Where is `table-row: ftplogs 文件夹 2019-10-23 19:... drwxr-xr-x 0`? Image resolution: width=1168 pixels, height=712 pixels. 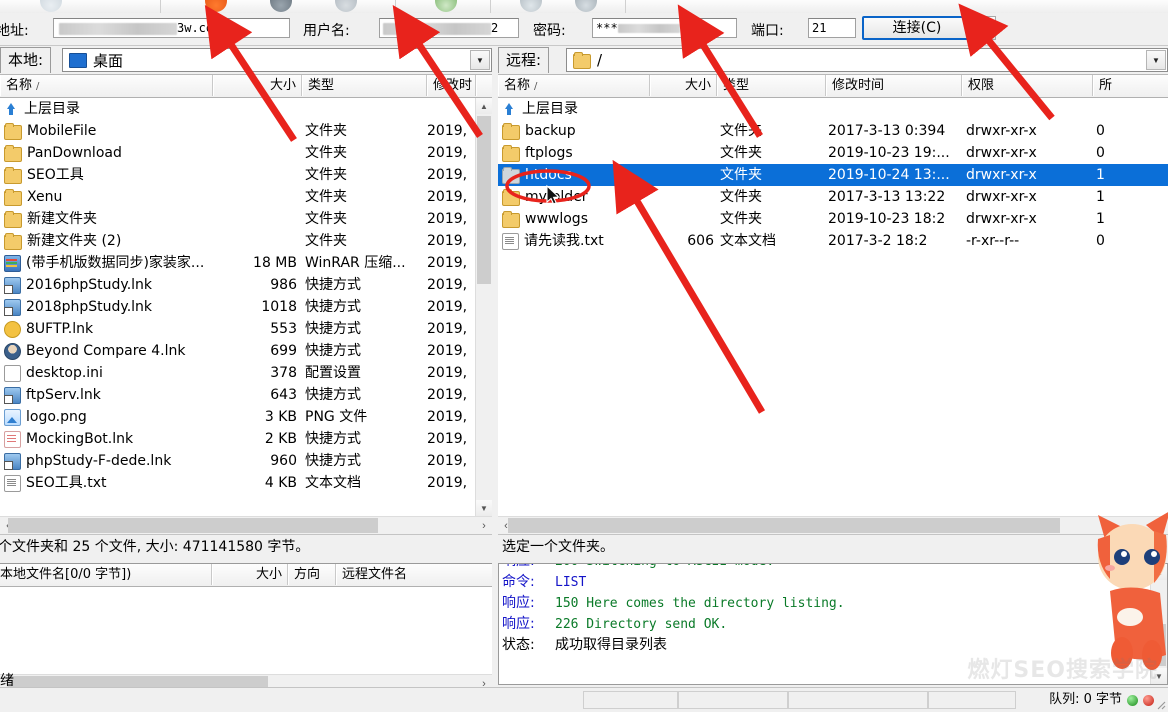 table-row: ftplogs 文件夹 2019-10-23 19:... drwxr-xr-x 0 is located at coordinates (833, 153).